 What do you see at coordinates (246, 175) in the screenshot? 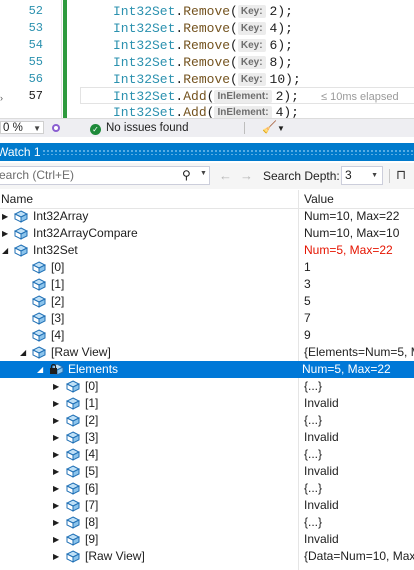
I see `arrow-right-icon: →` at bounding box center [246, 175].